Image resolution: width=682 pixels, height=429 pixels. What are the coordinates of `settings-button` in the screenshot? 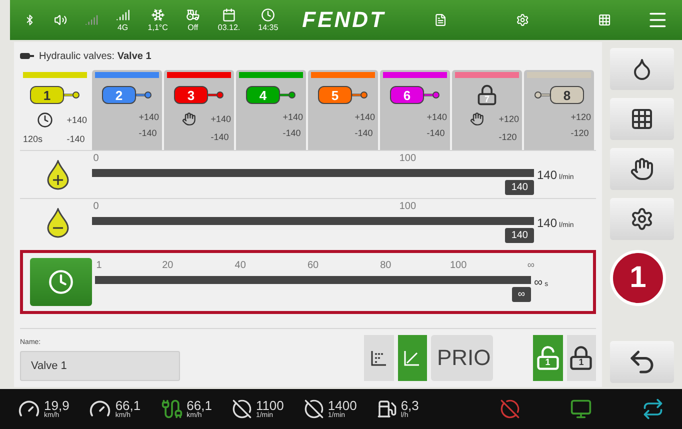 It's located at (642, 219).